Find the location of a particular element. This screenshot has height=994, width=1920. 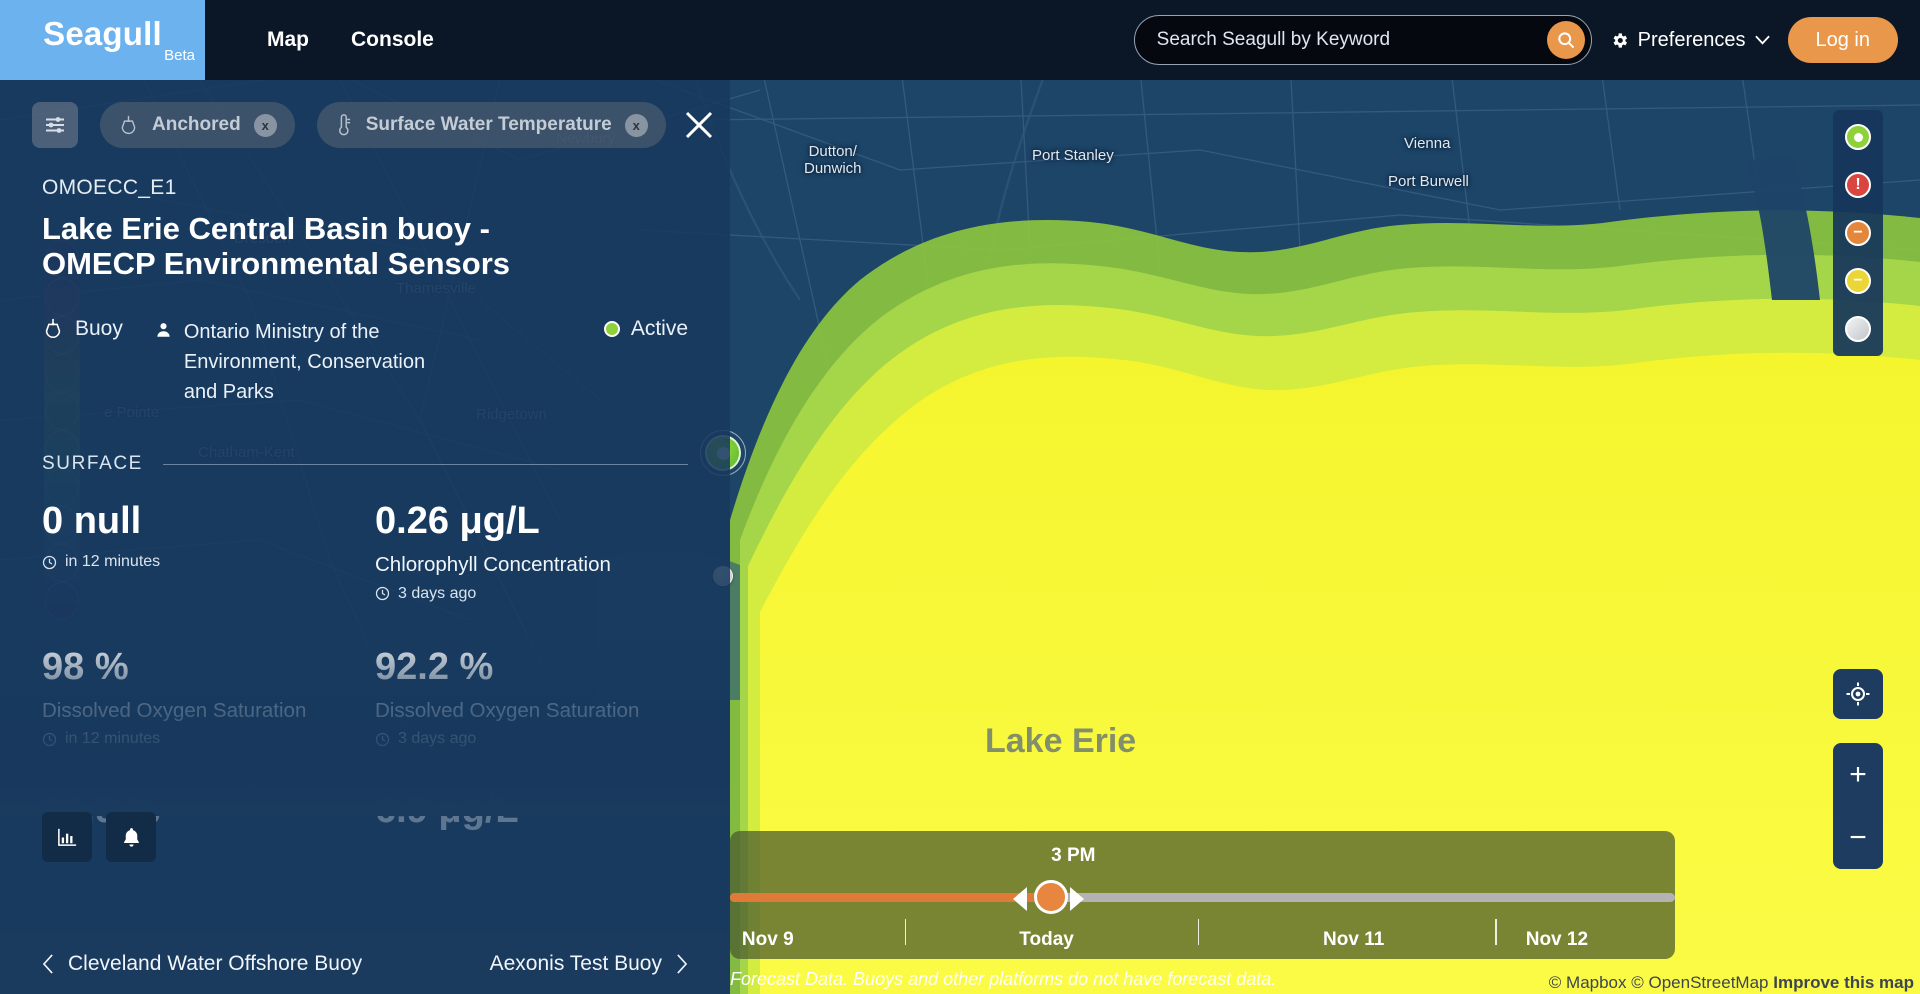

filter-chip-surface-water-temperature: Surface Water Temperature x is located at coordinates (491, 125).